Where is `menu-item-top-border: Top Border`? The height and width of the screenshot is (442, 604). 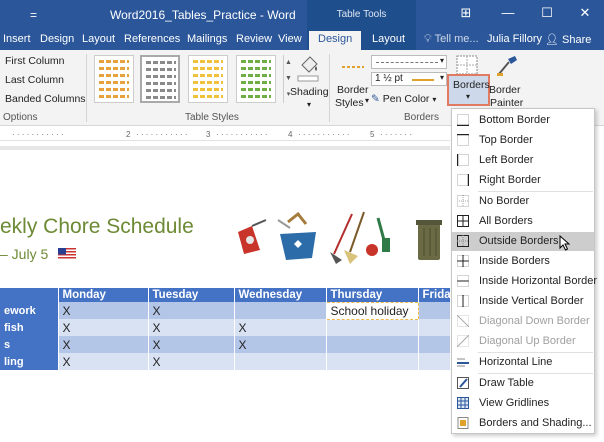
menu-item-top-border: Top Border is located at coordinates (523, 140).